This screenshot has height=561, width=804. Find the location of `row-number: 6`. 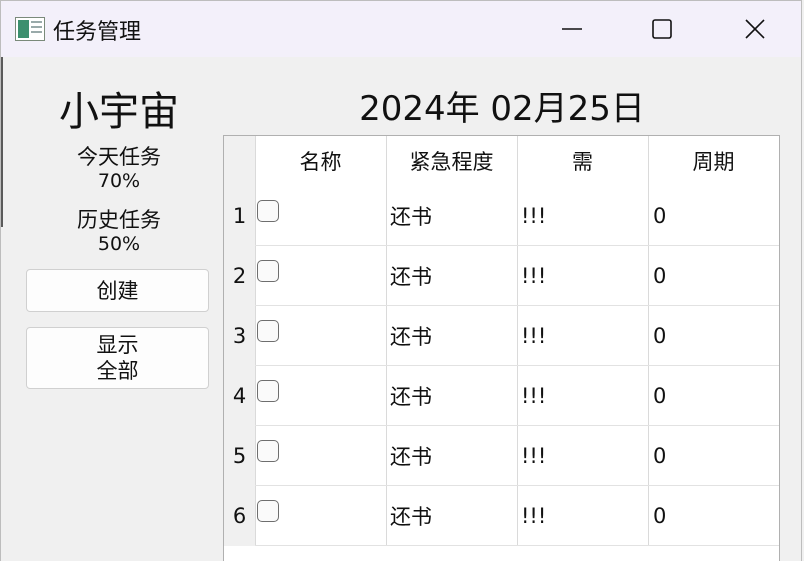

row-number: 6 is located at coordinates (239, 516).